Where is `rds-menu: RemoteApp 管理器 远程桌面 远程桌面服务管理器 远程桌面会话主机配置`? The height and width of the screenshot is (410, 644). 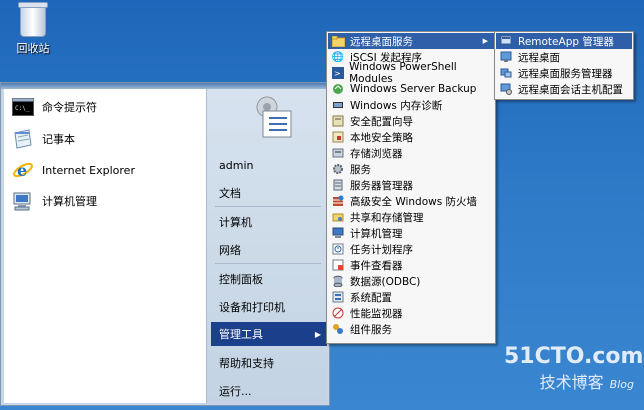
rds-menu: RemoteApp 管理器 远程桌面 远程桌面服务管理器 远程桌面会话主机配置 is located at coordinates (564, 65).